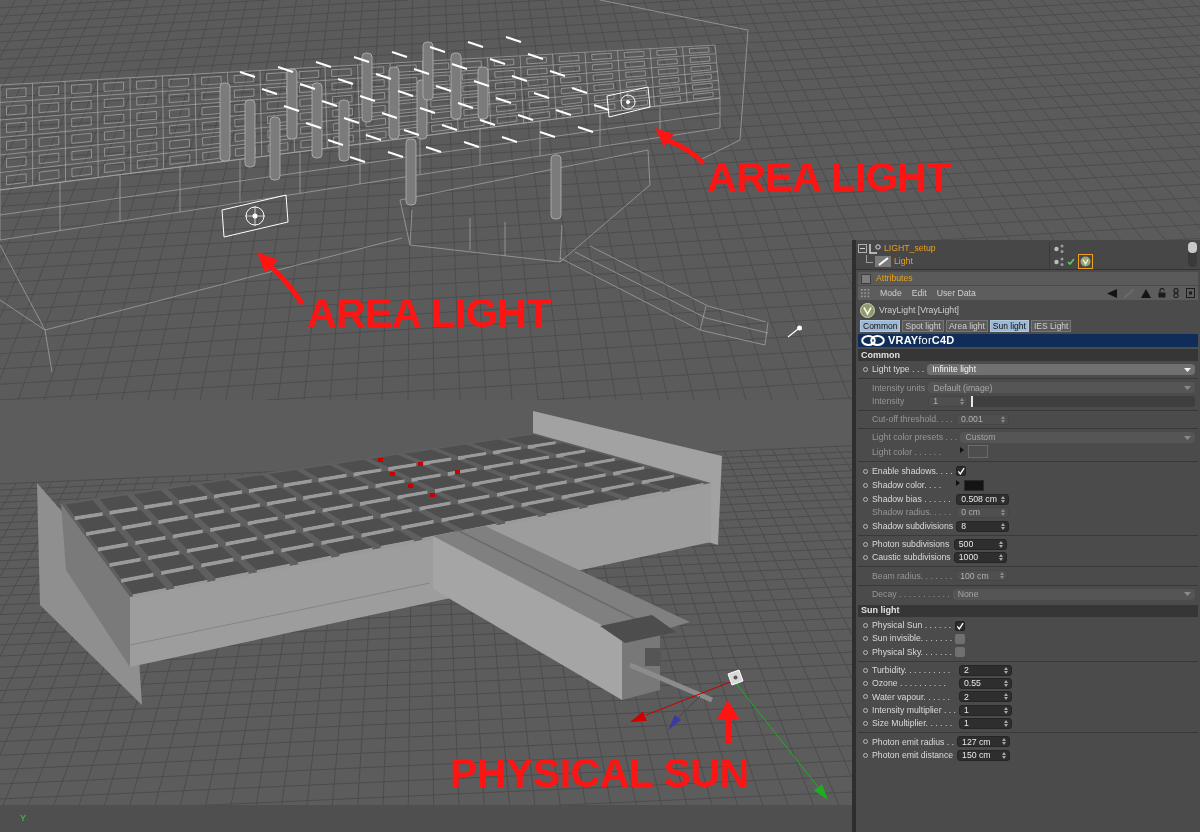 The width and height of the screenshot is (1200, 832). I want to click on sun-light-gizmo, so click(735, 677).